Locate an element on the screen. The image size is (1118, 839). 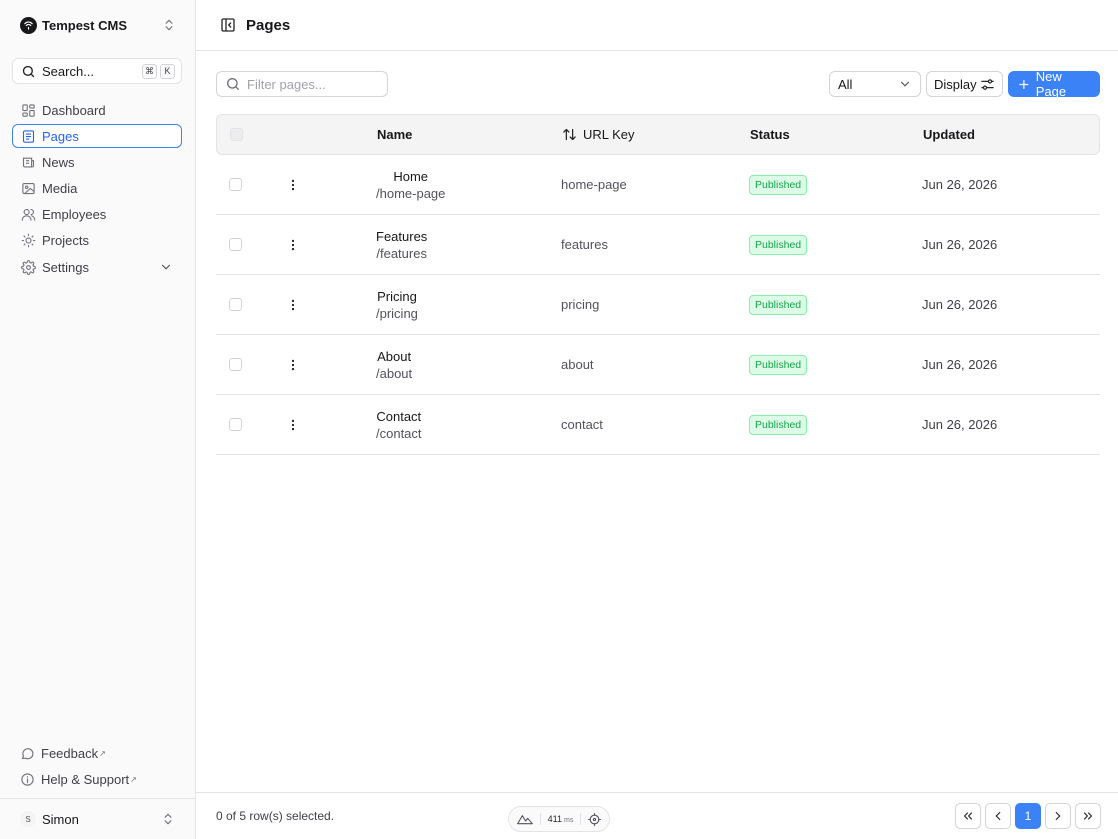
filter-input is located at coordinates (312, 84).